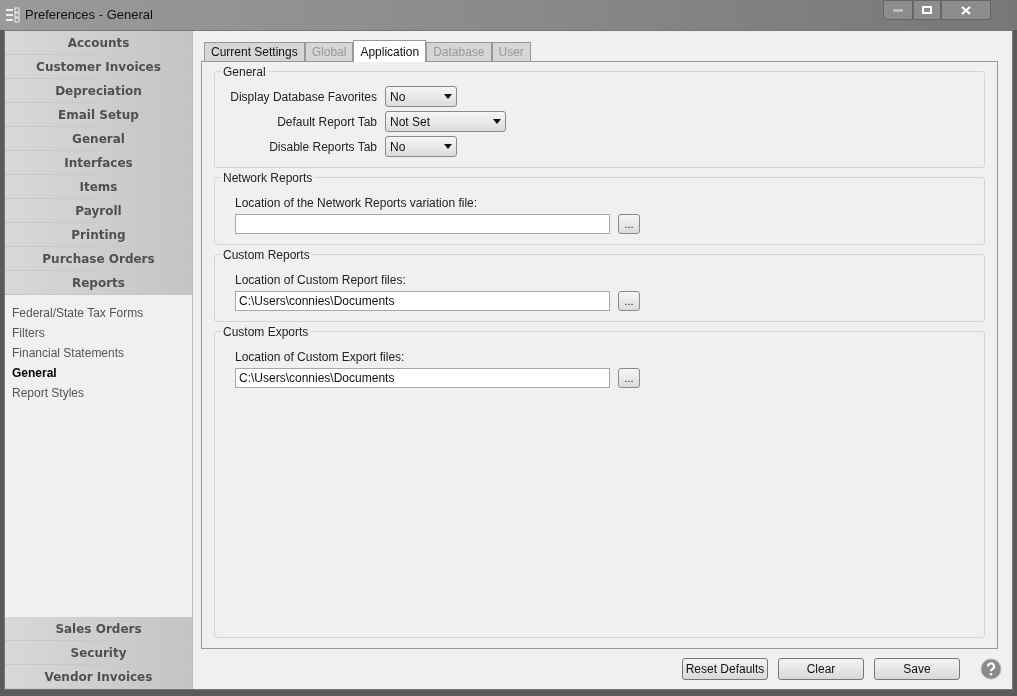  Describe the element at coordinates (98, 677) in the screenshot. I see `category-button: Vendor Invoices` at that location.